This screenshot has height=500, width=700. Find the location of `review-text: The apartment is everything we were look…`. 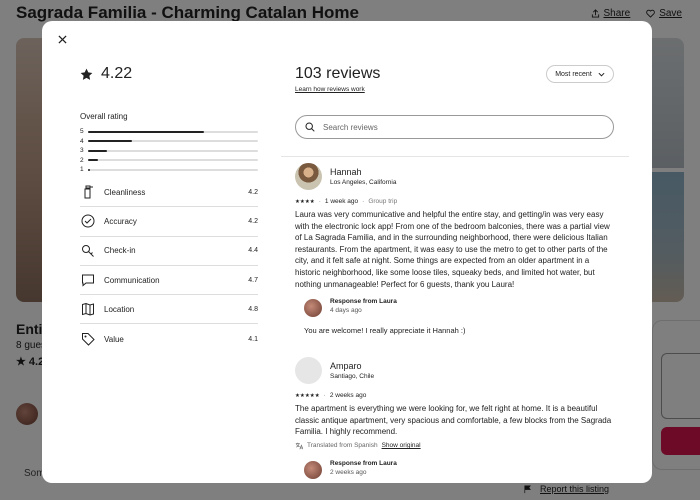

review-text: The apartment is everything we were look… is located at coordinates (453, 420).